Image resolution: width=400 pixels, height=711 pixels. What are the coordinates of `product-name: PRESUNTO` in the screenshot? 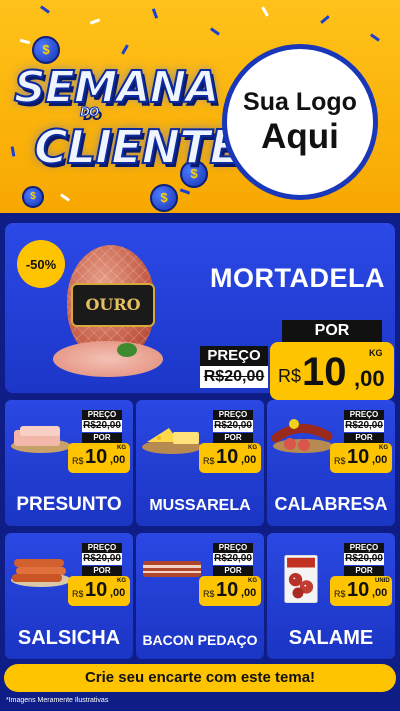 It's located at (69, 504).